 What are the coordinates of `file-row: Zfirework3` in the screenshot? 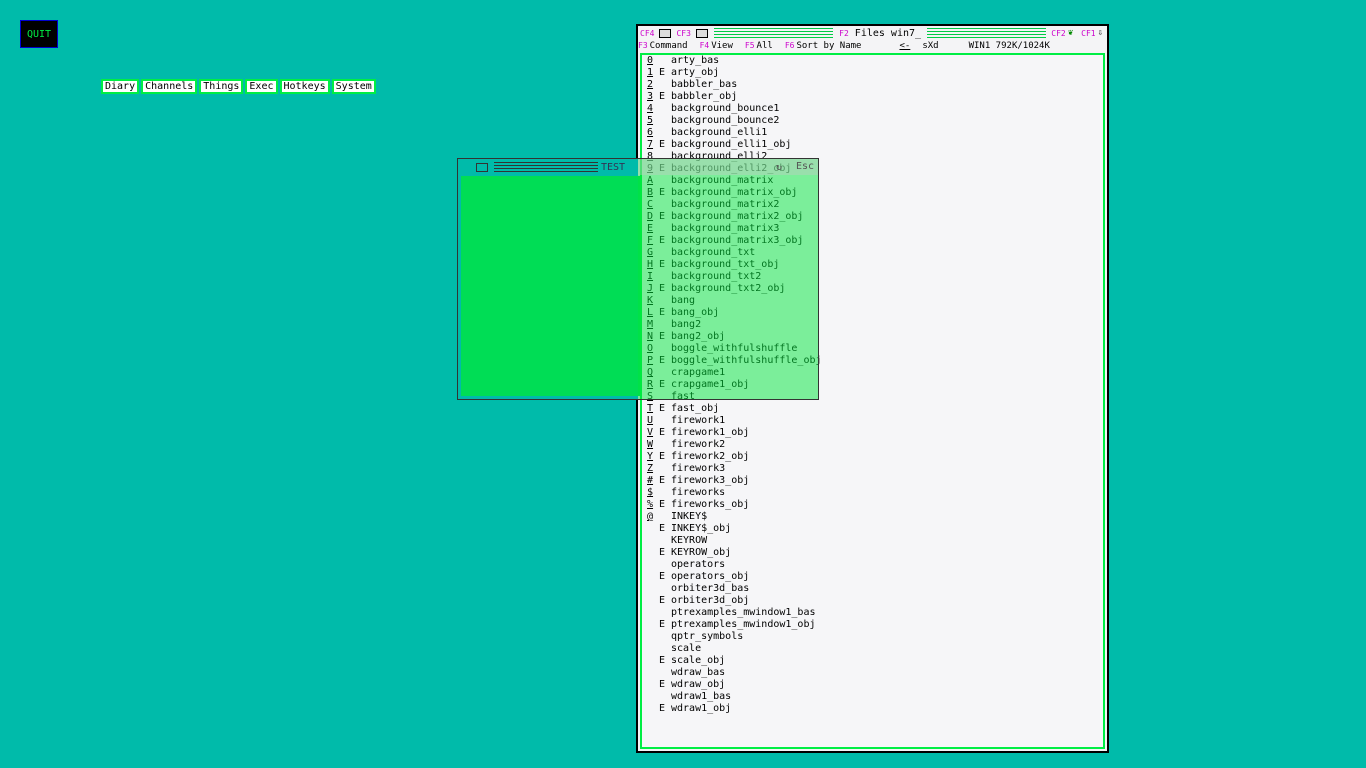 It's located at (872, 469).